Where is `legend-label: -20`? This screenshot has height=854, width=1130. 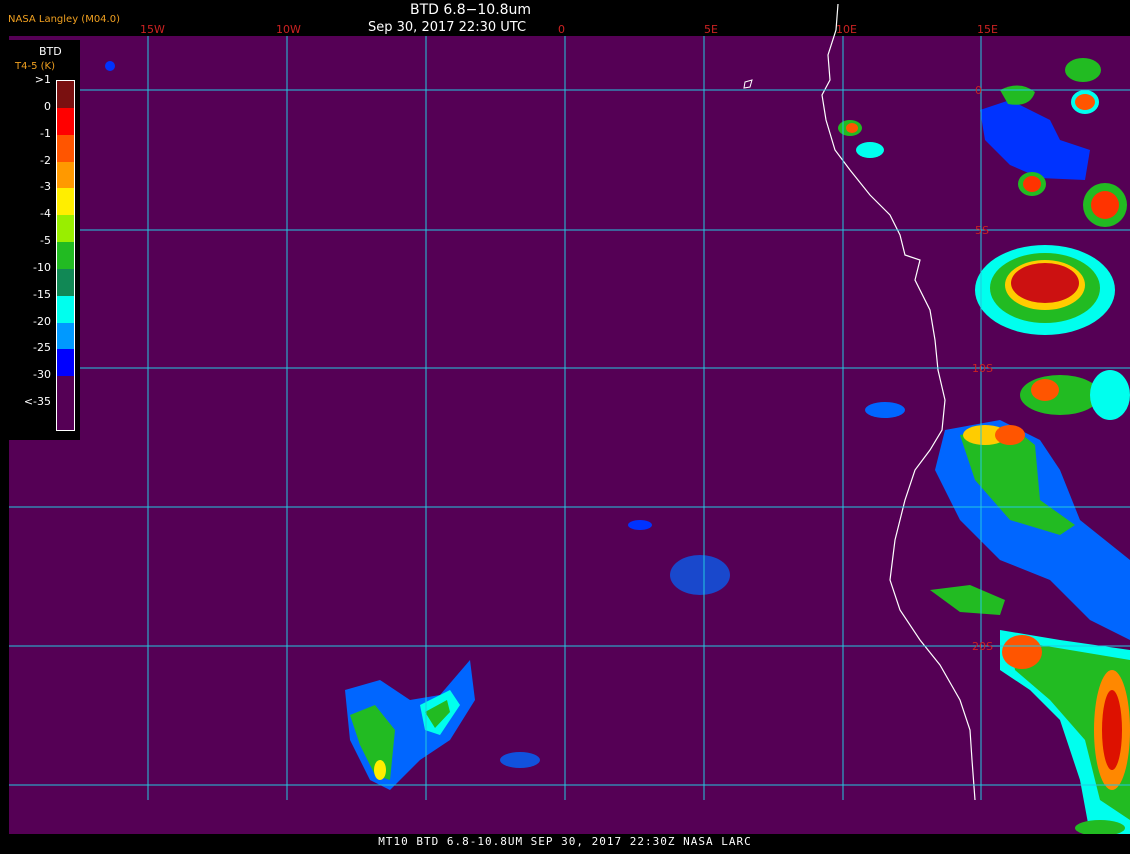
legend-label: -20 is located at coordinates (42, 321).